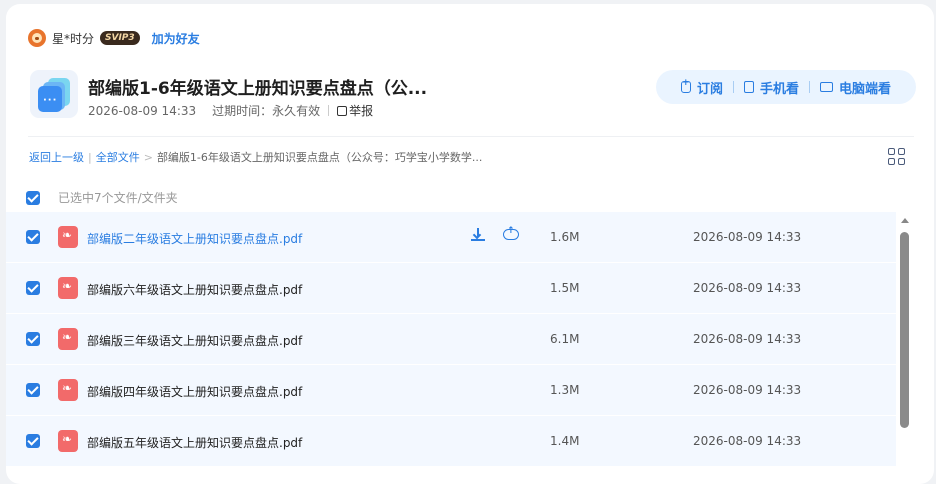 The image size is (936, 484). Describe the element at coordinates (779, 89) in the screenshot. I see `phone-view-label: 手机看` at that location.